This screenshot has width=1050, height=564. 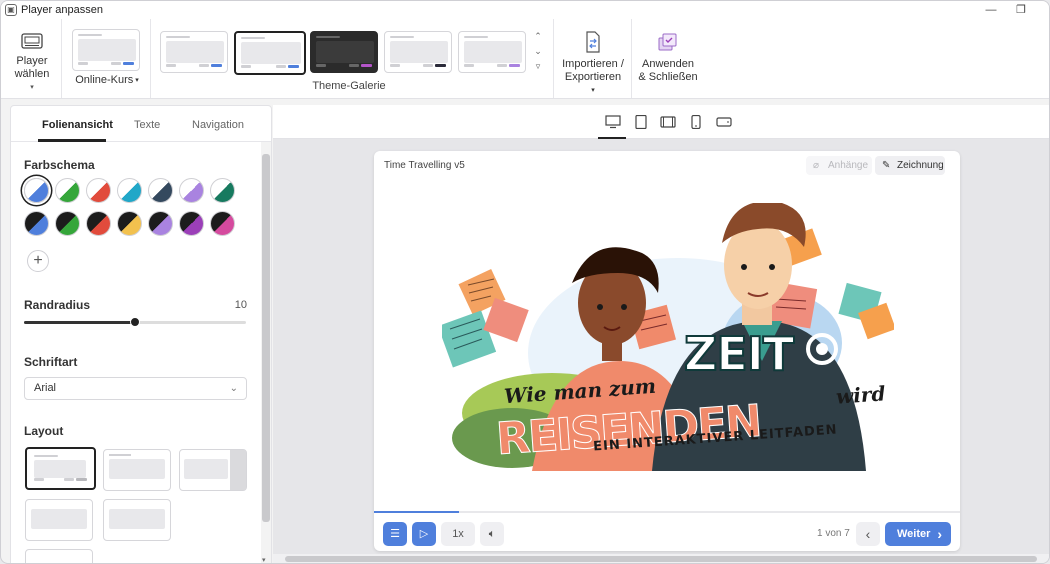 I want to click on font-select-value: Arial, so click(x=45, y=388).